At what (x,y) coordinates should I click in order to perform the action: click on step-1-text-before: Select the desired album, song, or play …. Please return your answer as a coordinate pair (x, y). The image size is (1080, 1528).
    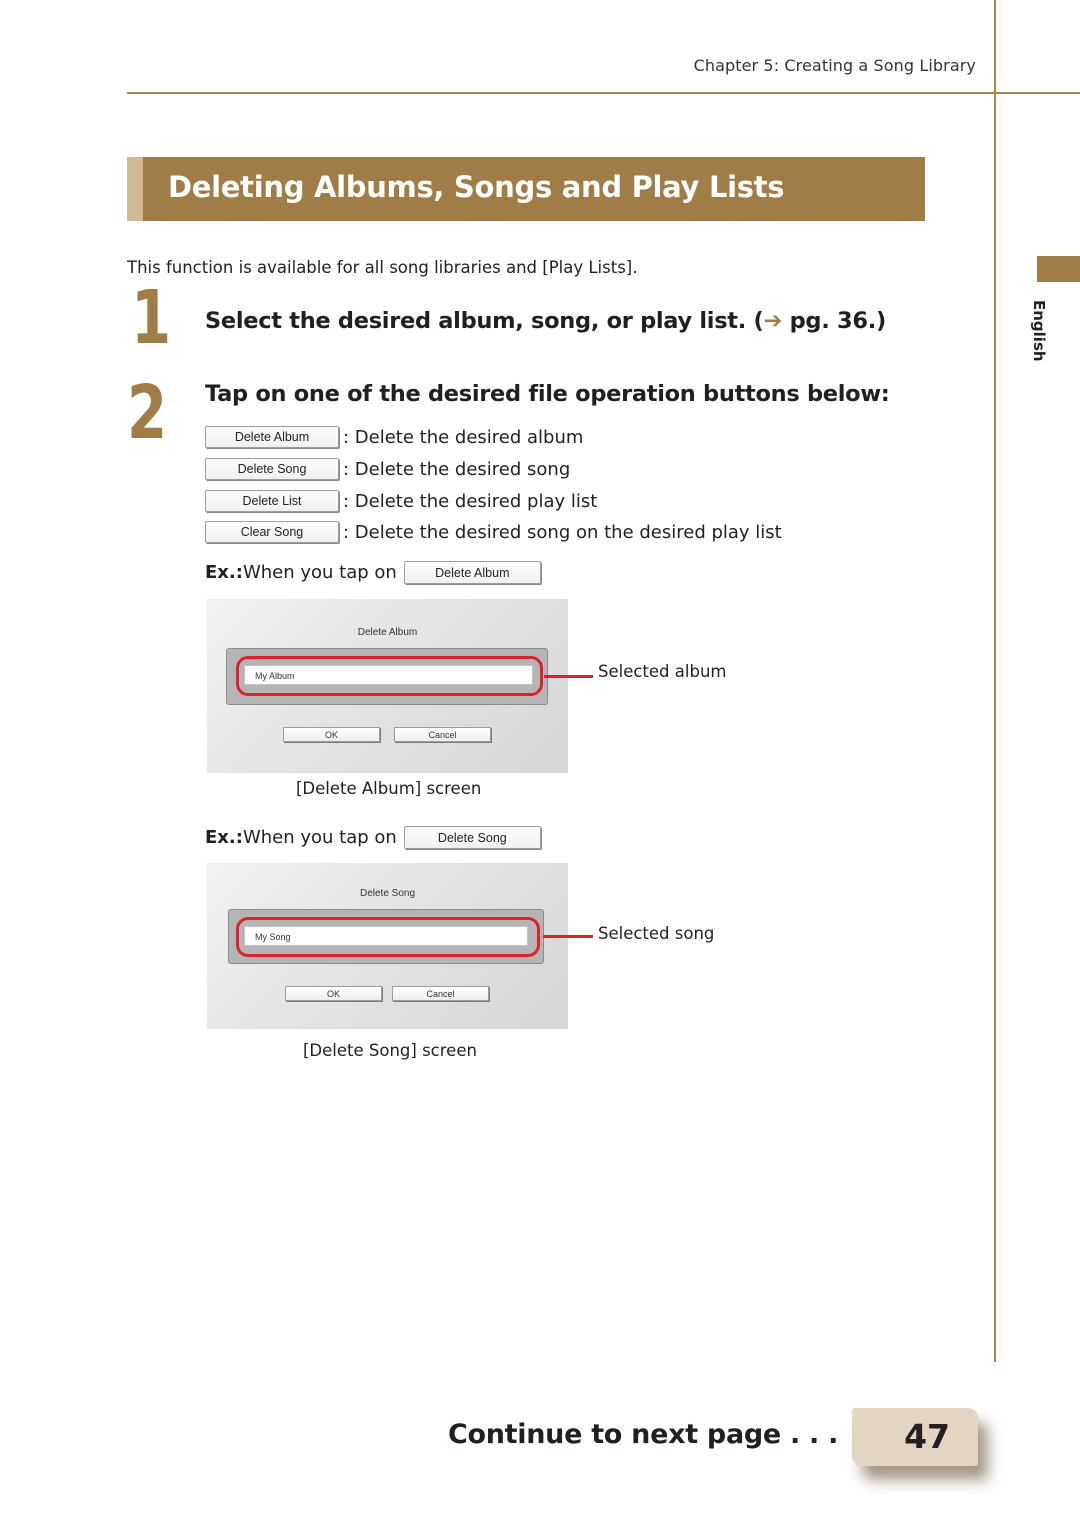
    Looking at the image, I should click on (484, 321).